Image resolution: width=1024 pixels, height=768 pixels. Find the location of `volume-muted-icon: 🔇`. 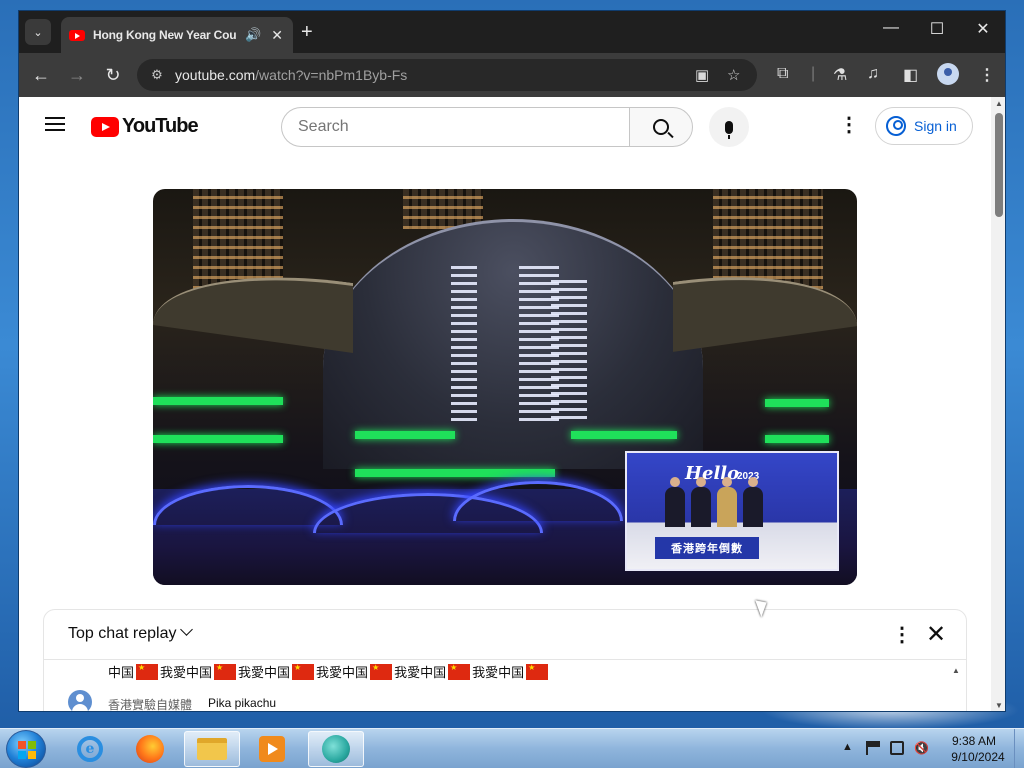

volume-muted-icon: 🔇 is located at coordinates (921, 748).